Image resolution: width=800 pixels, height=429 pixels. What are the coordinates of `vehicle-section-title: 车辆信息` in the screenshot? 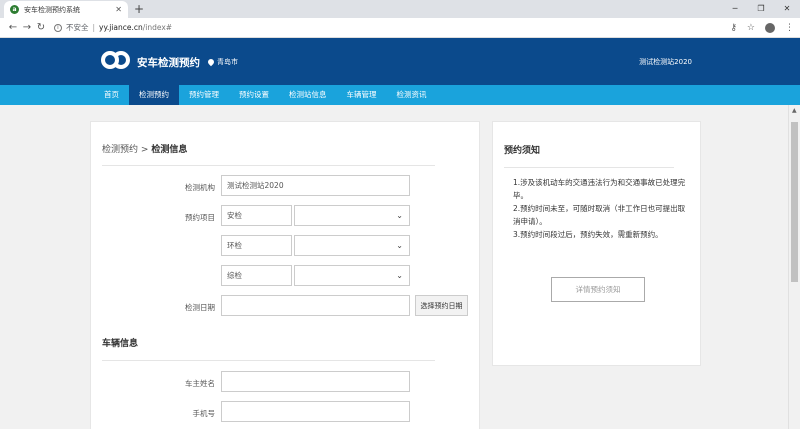 It's located at (120, 344).